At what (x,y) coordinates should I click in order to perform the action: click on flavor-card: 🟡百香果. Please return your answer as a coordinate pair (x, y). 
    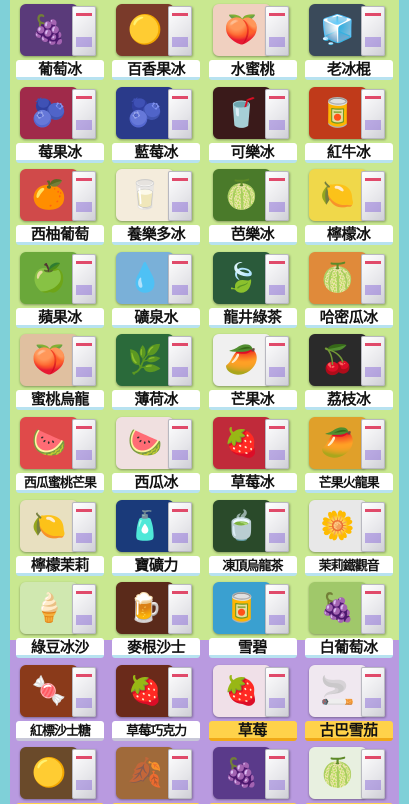
    Looking at the image, I should click on (60, 773).